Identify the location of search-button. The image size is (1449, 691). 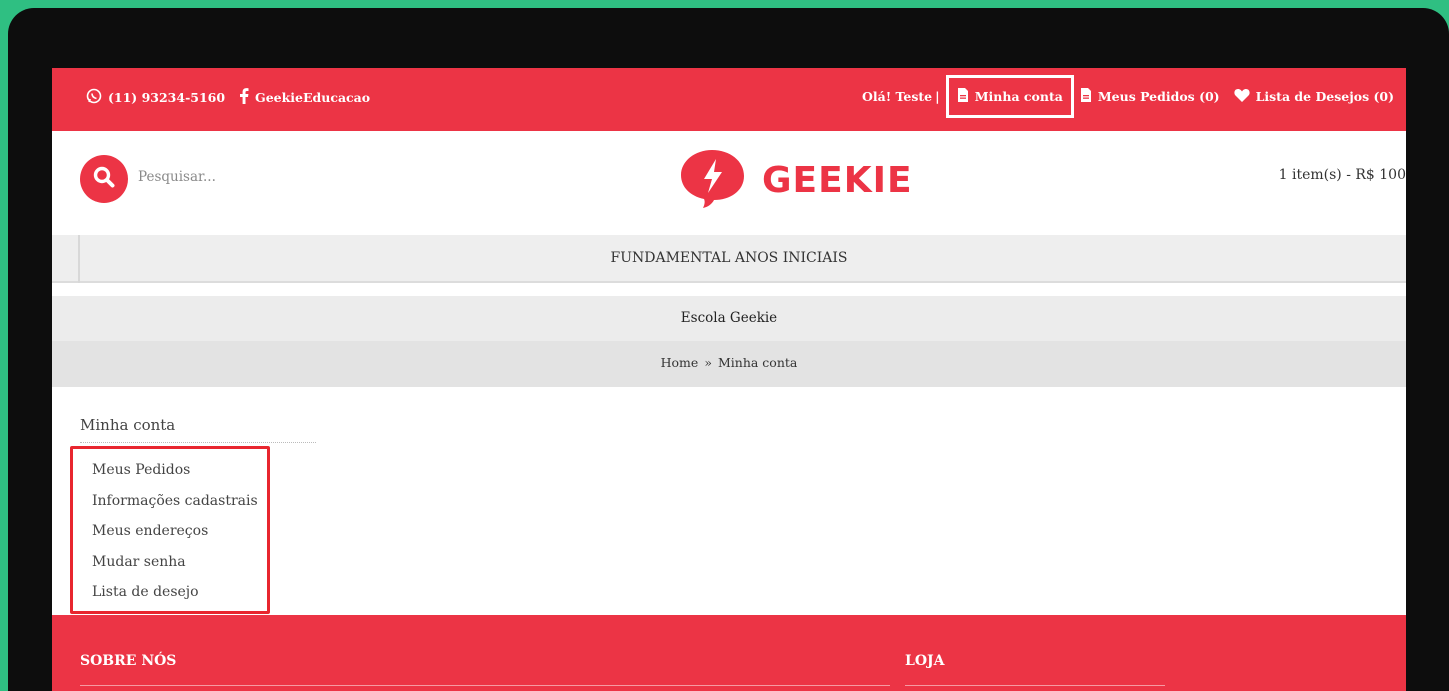
(104, 179).